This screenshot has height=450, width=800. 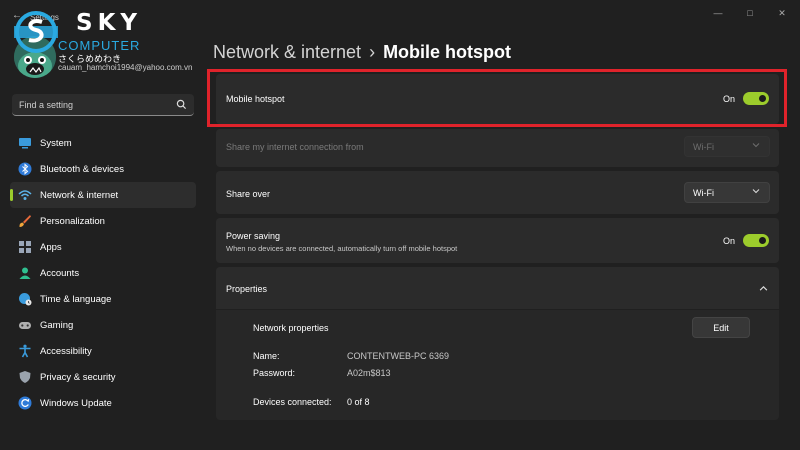 I want to click on chevron-up-icon, so click(x=763, y=288).